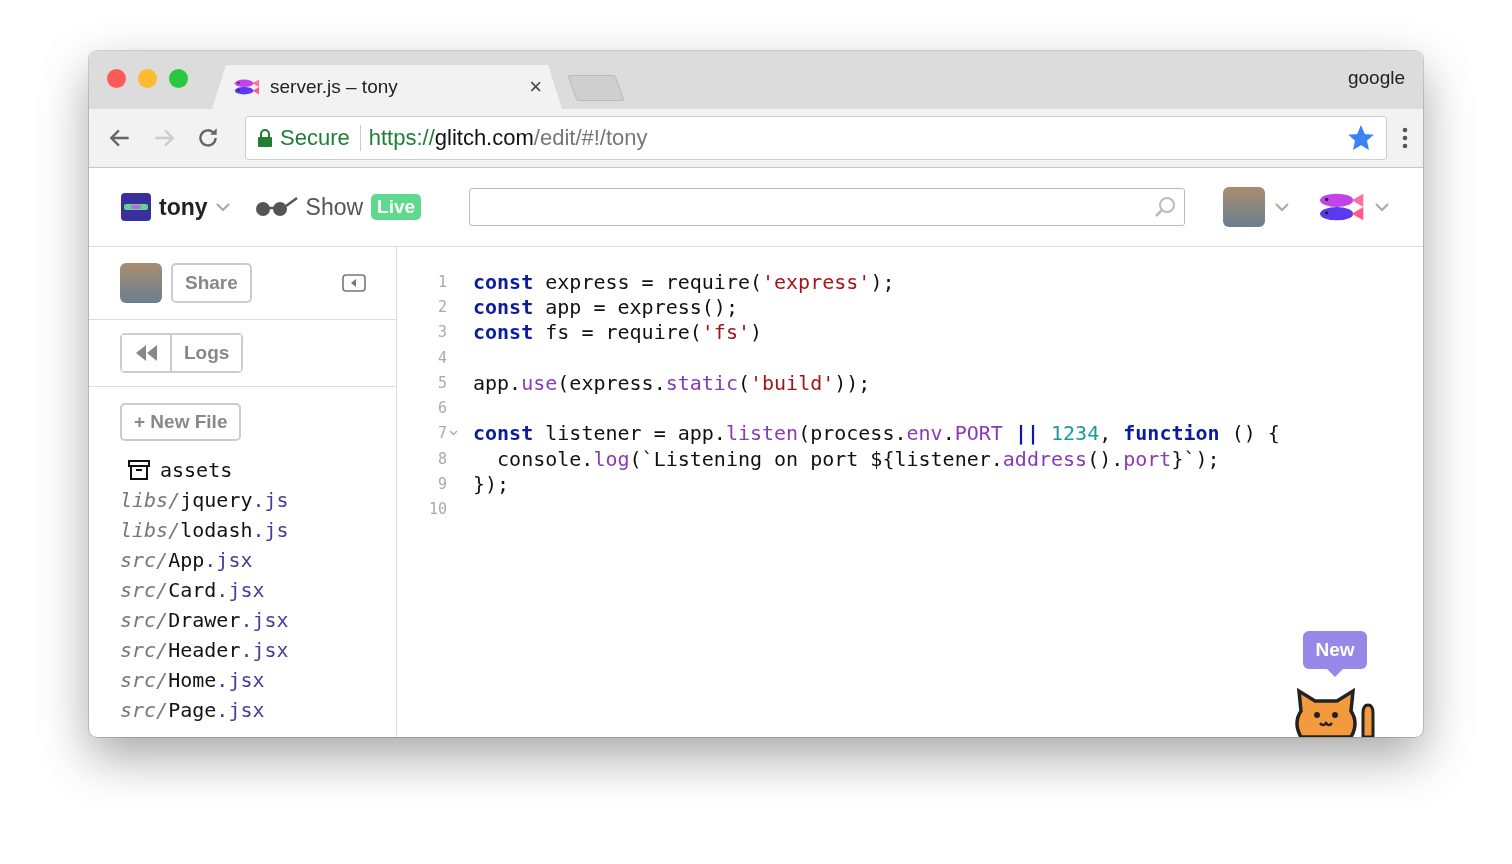 The height and width of the screenshot is (864, 1512). I want to click on secure-label: Secure, so click(320, 138).